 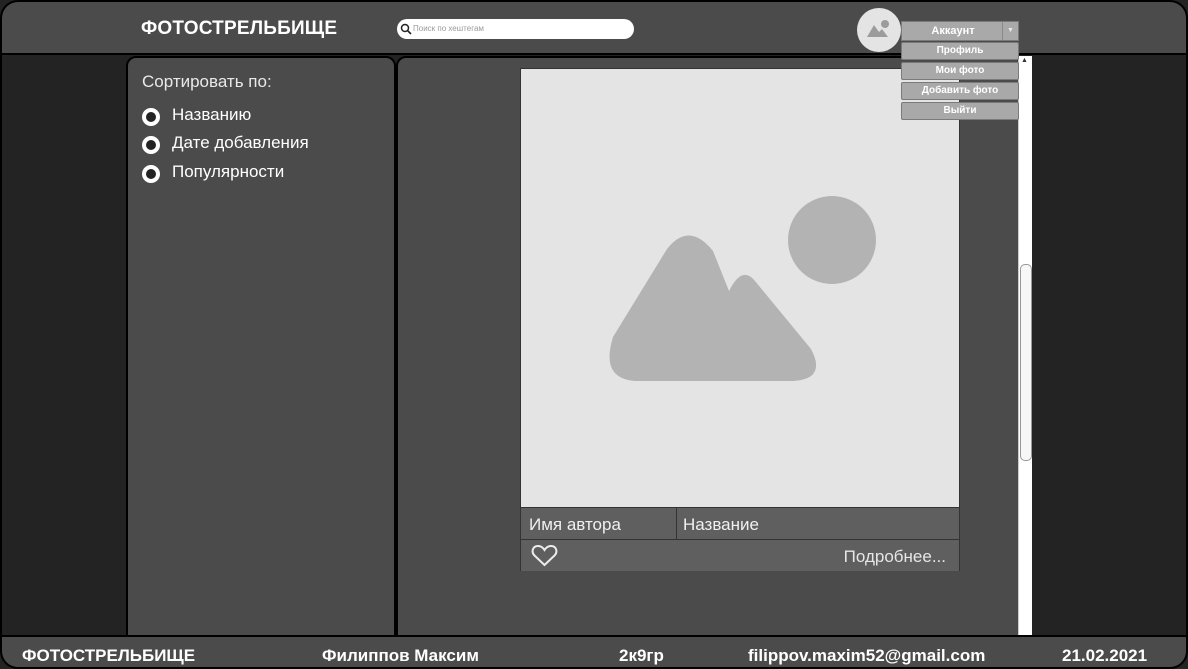 I want to click on feed-scrollbar: ▲, so click(x=1025, y=347).